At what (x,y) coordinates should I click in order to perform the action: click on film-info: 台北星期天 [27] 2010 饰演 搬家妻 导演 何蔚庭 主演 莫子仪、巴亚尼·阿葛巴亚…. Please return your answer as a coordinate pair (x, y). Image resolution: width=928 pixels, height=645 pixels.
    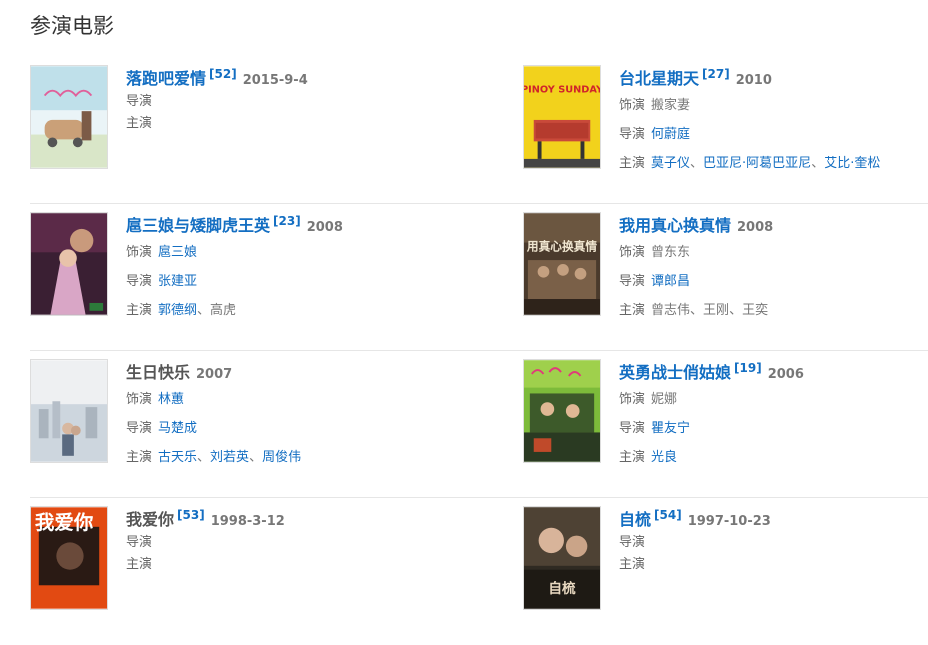
    Looking at the image, I should click on (769, 121).